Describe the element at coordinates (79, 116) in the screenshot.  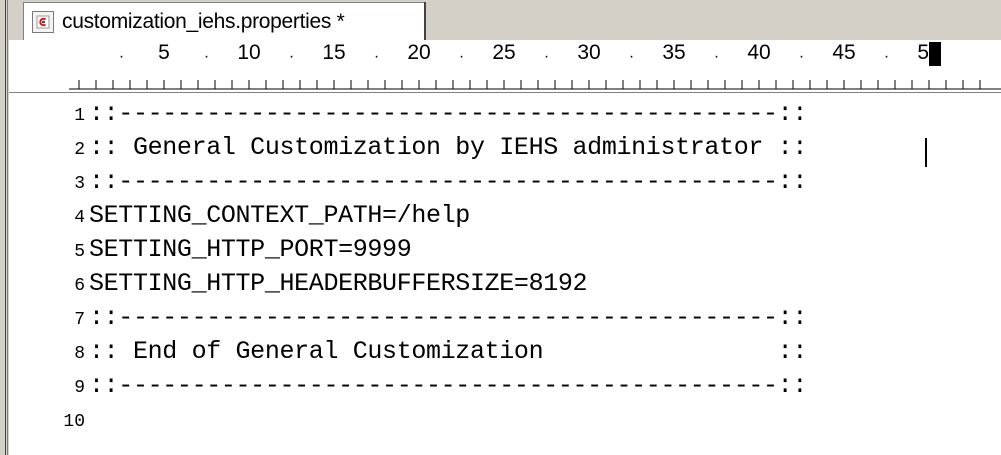
I see `line-number: 1` at that location.